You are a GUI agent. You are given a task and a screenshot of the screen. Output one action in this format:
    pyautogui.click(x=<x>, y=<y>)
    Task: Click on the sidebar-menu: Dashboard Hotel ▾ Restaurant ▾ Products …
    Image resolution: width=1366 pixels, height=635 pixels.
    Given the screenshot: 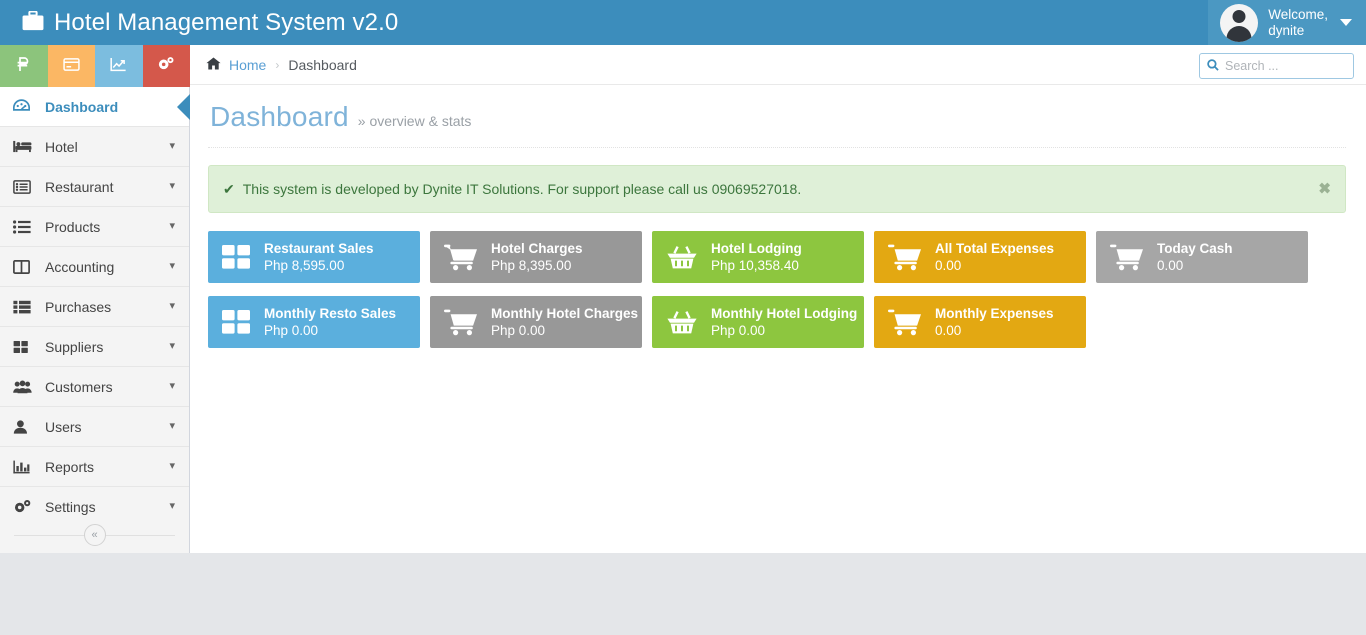 What is the action you would take?
    pyautogui.click(x=94, y=307)
    